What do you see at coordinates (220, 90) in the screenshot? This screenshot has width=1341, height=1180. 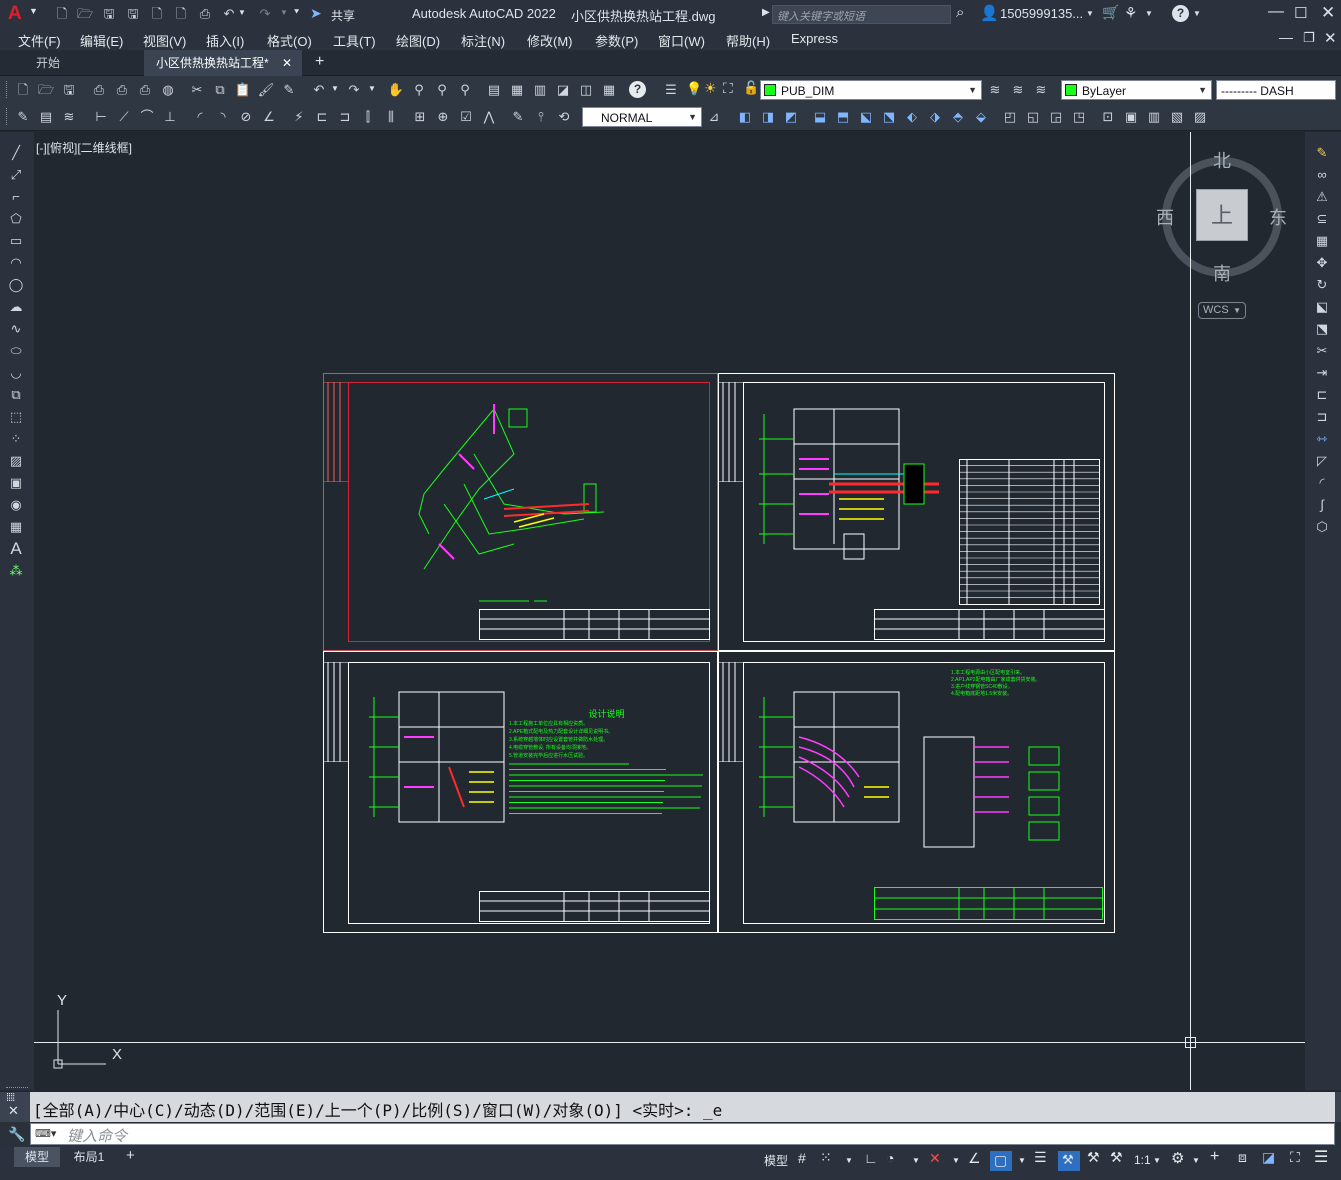 I see `copy-icon: ⧉` at bounding box center [220, 90].